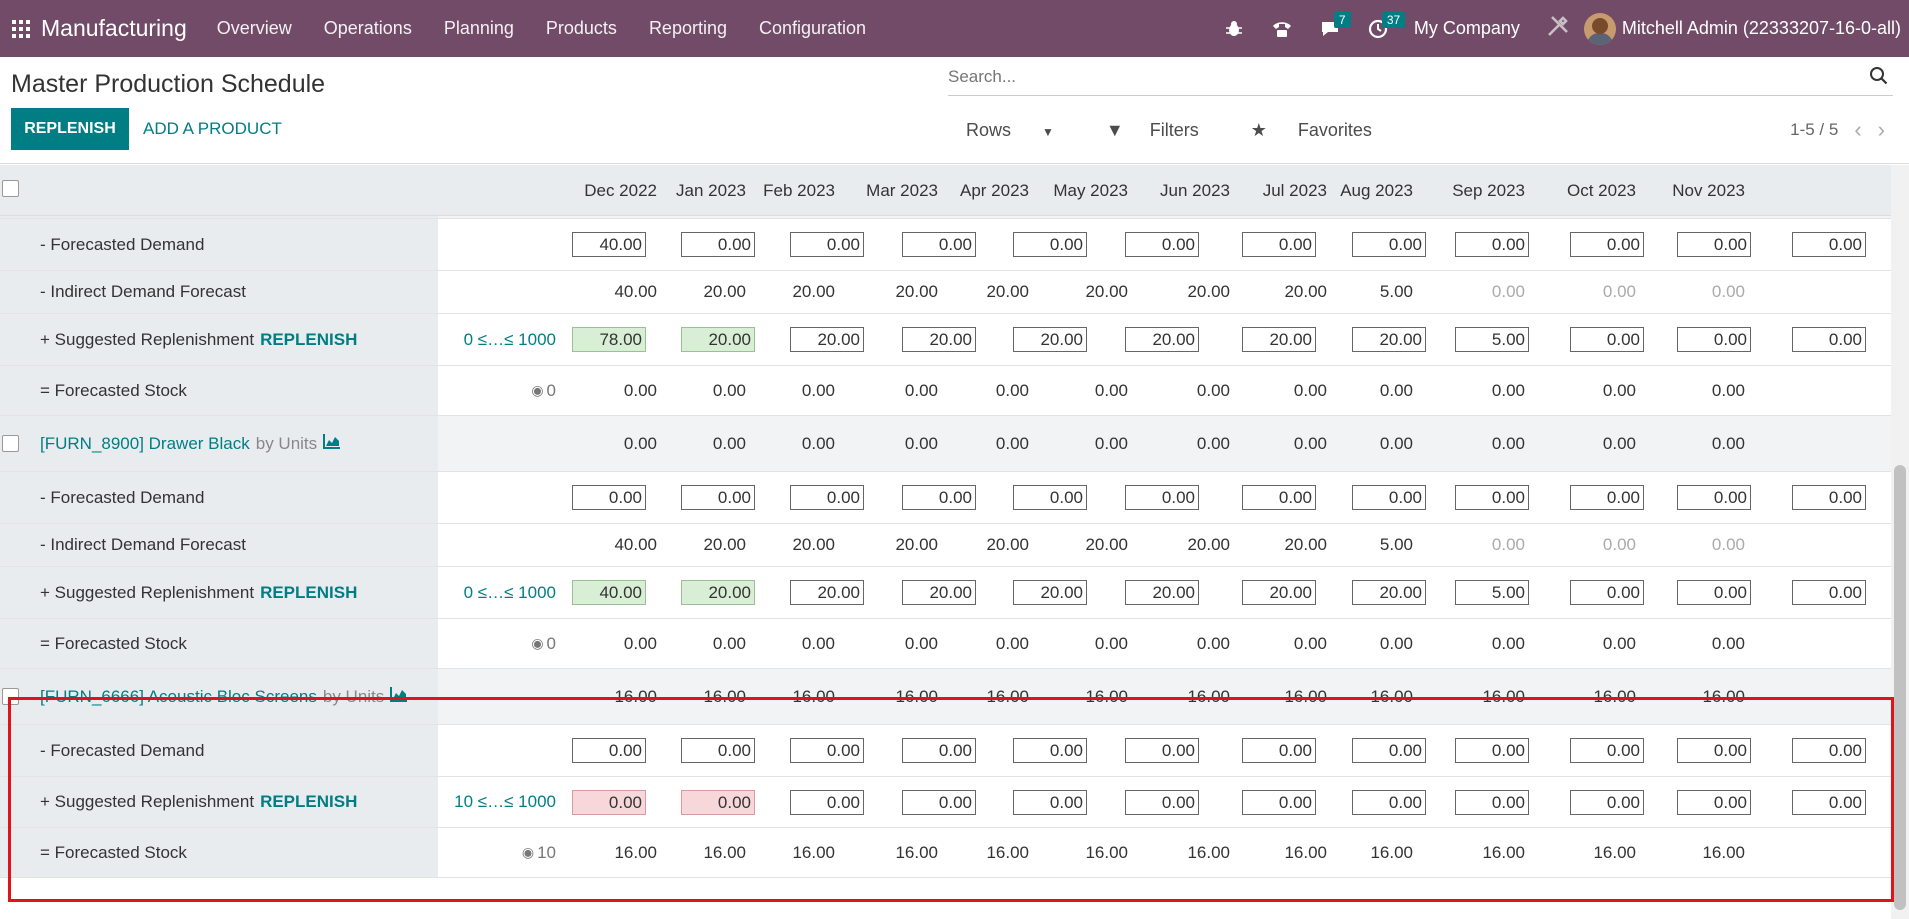 The width and height of the screenshot is (1909, 919). Describe the element at coordinates (21, 28) in the screenshot. I see `apps-menu-icon` at that location.